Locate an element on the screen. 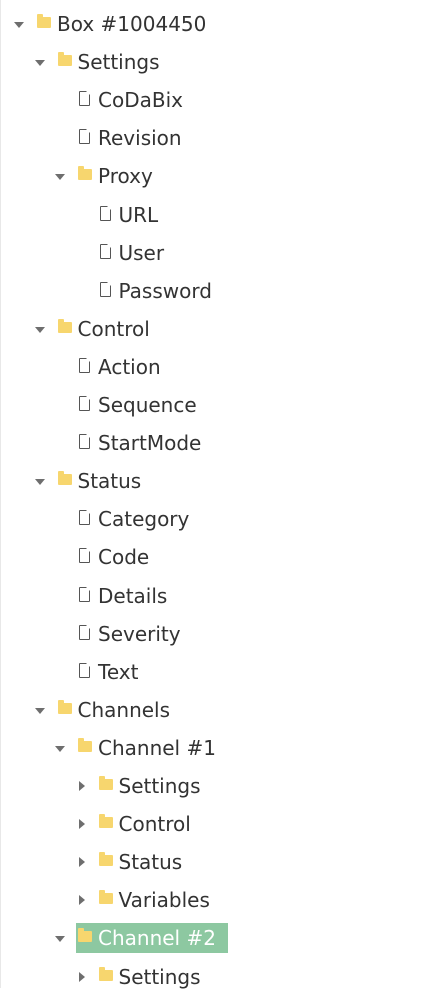 This screenshot has width=430, height=993. tree-node-url: URL is located at coordinates (134, 215).